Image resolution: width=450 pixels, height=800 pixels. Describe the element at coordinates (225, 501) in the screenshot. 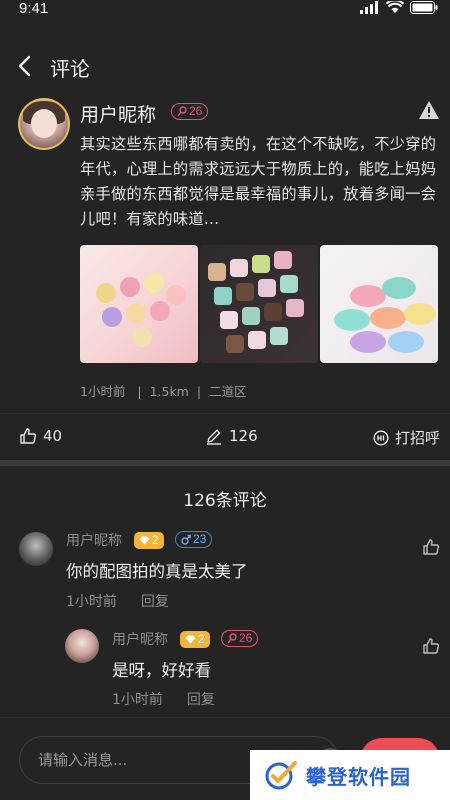

I see `comments-title: 126条评论` at that location.